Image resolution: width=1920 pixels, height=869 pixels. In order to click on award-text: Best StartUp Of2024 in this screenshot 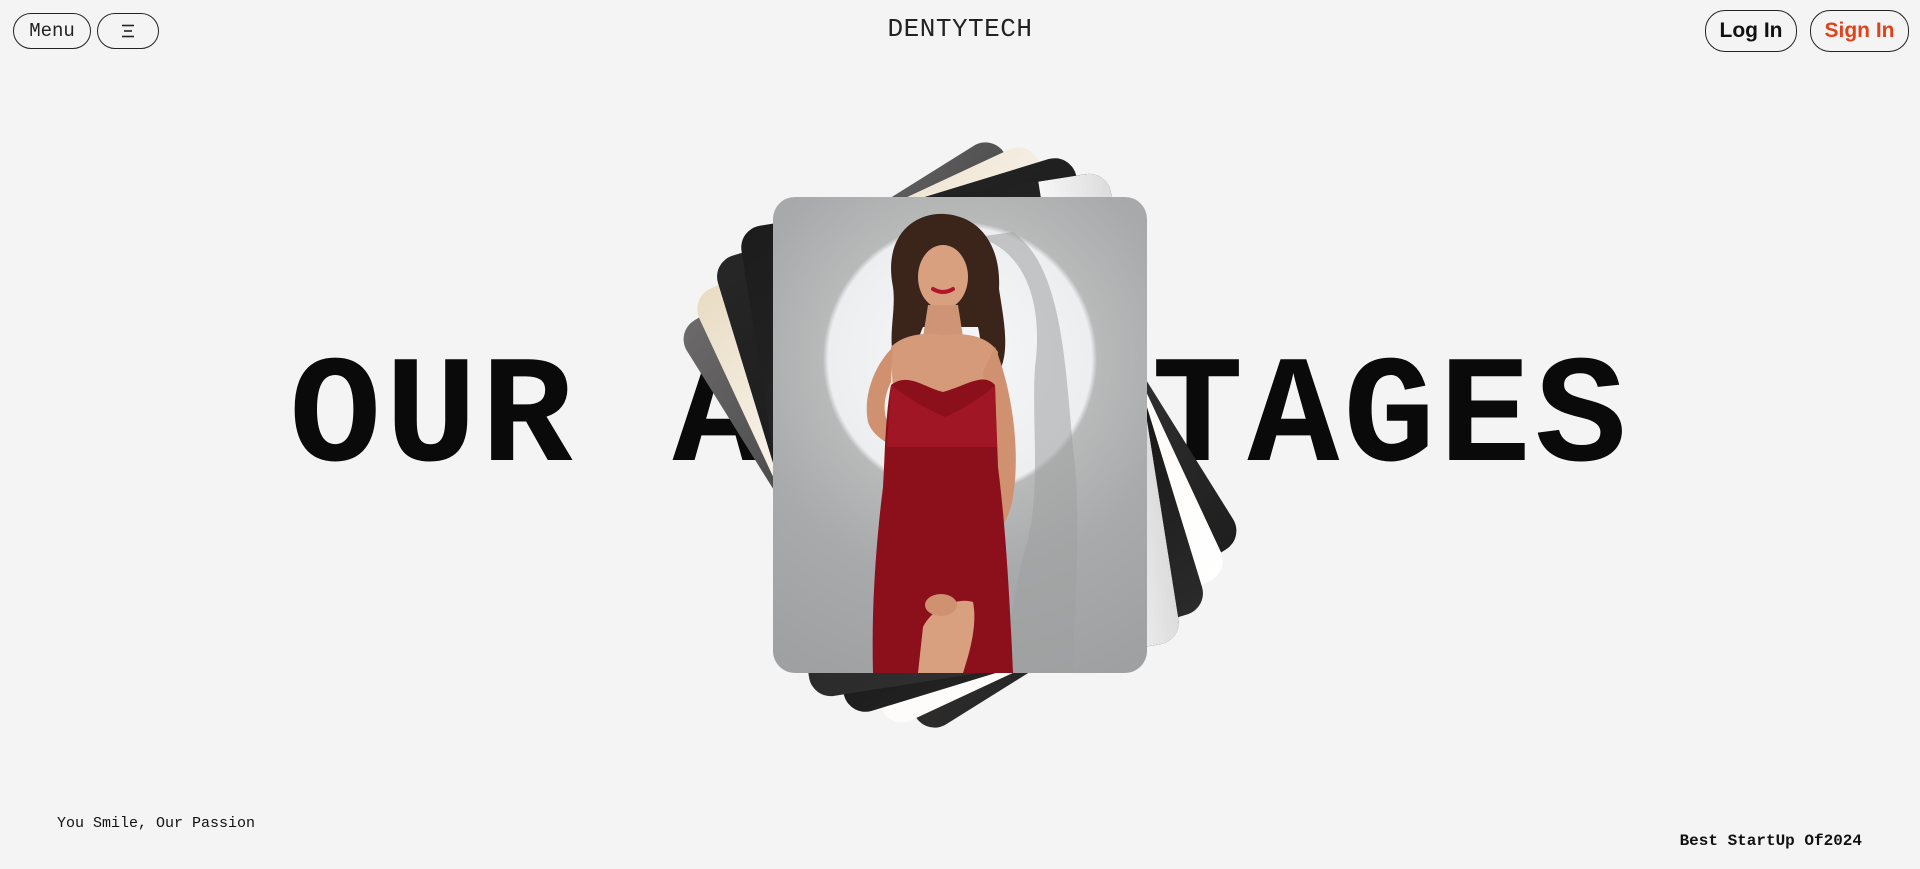, I will do `click(1770, 841)`.